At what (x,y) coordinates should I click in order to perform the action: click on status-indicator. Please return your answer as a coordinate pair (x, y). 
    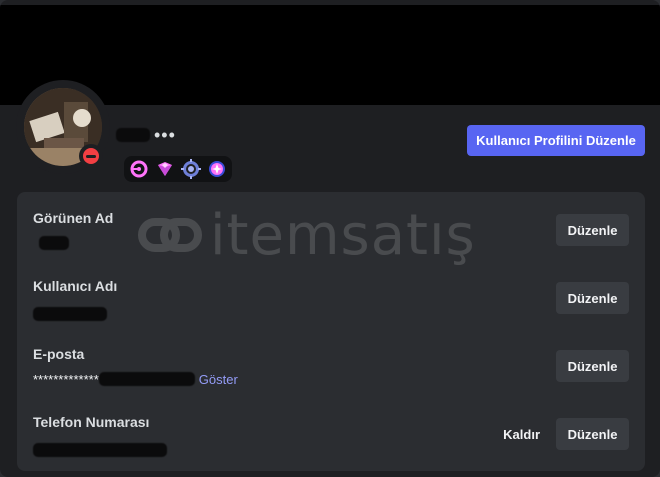
    Looking at the image, I should click on (91, 156).